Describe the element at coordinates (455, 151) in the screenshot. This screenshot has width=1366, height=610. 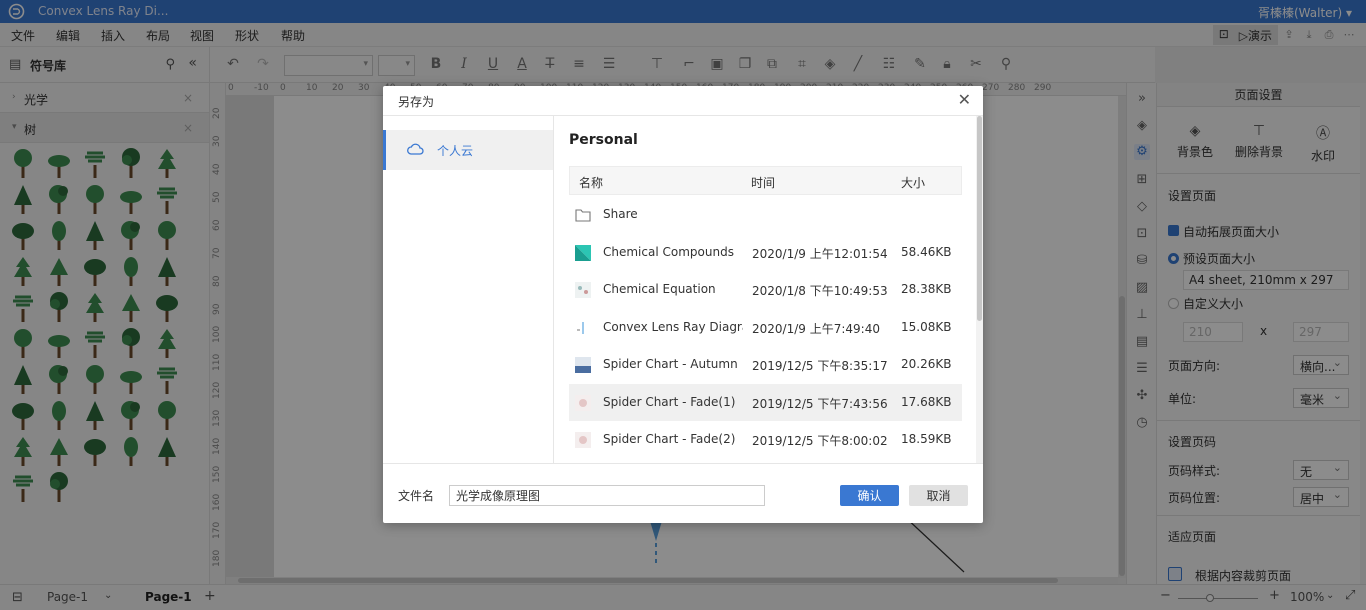
I see `sidebar-item-label: 个人云` at that location.